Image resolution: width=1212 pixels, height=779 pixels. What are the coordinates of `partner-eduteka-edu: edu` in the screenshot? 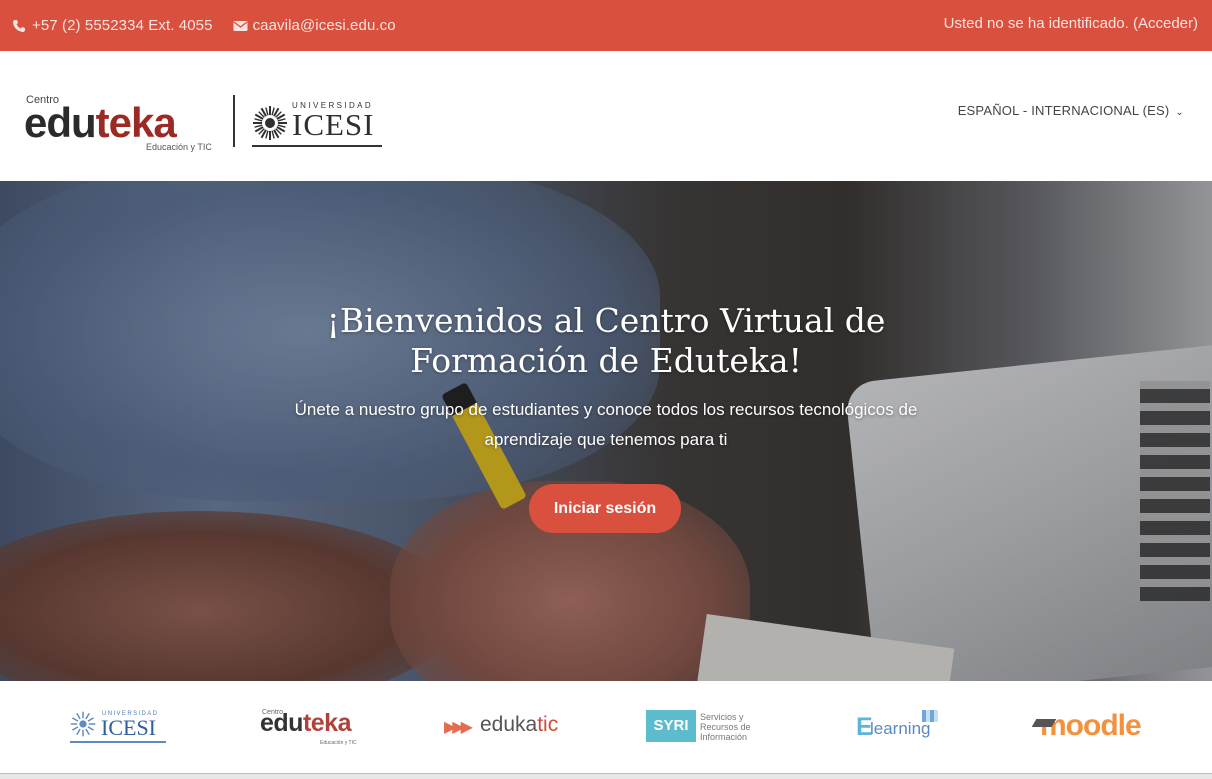 It's located at (281, 723).